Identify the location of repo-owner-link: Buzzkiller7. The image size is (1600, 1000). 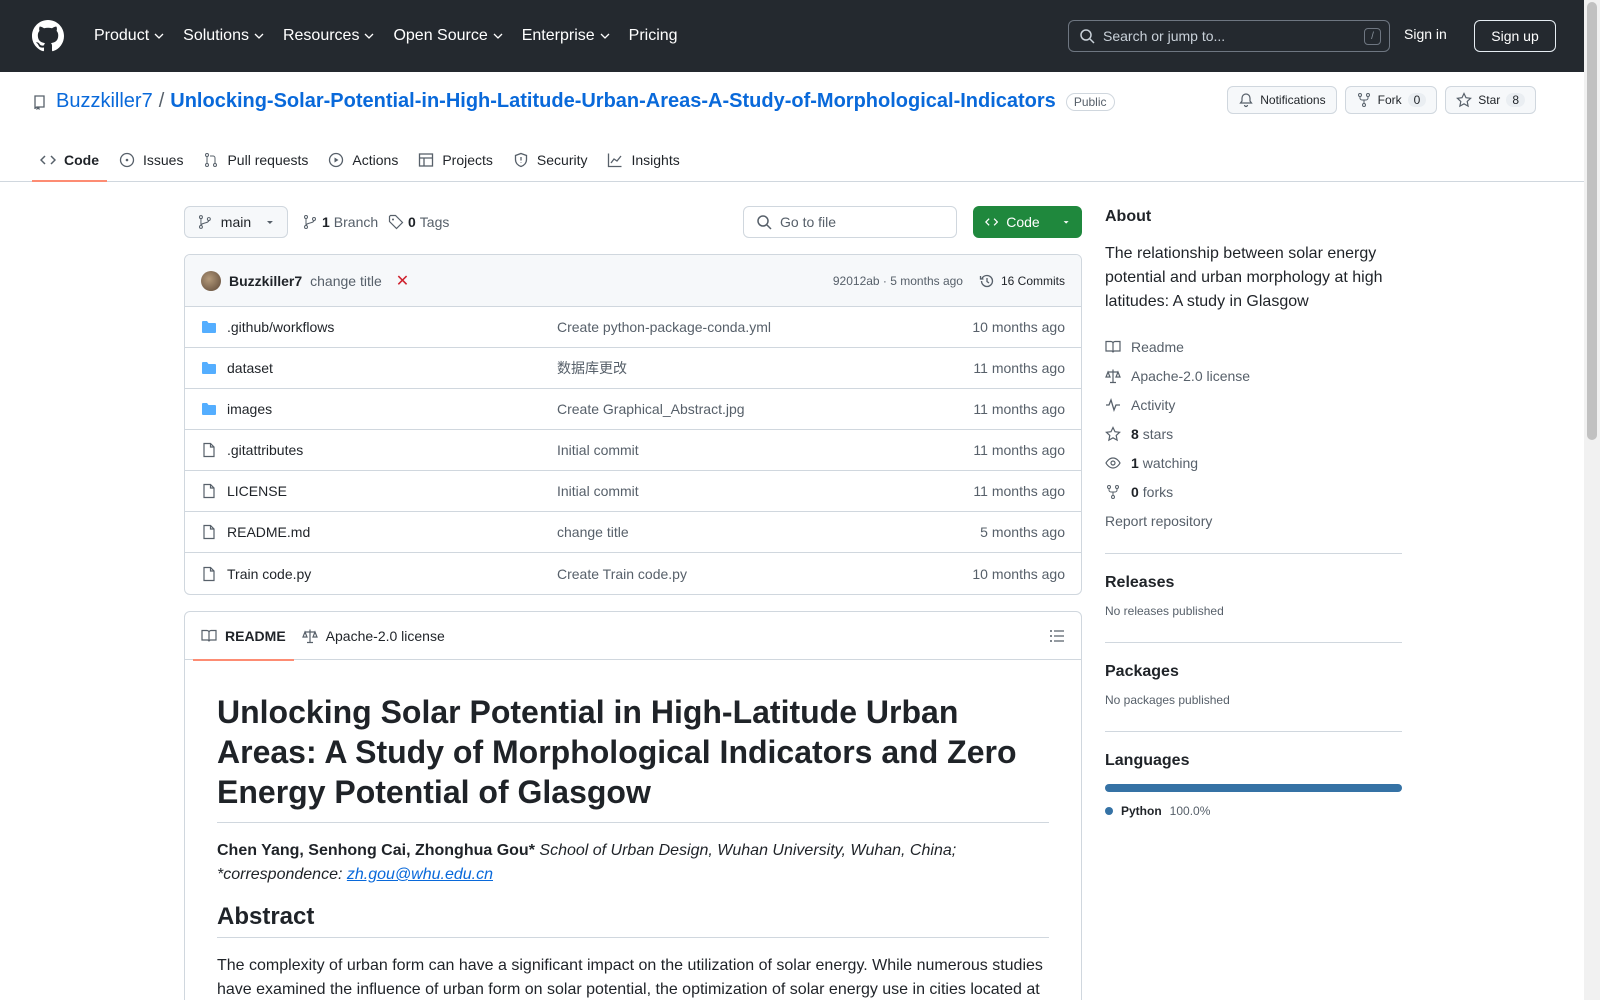
(104, 101).